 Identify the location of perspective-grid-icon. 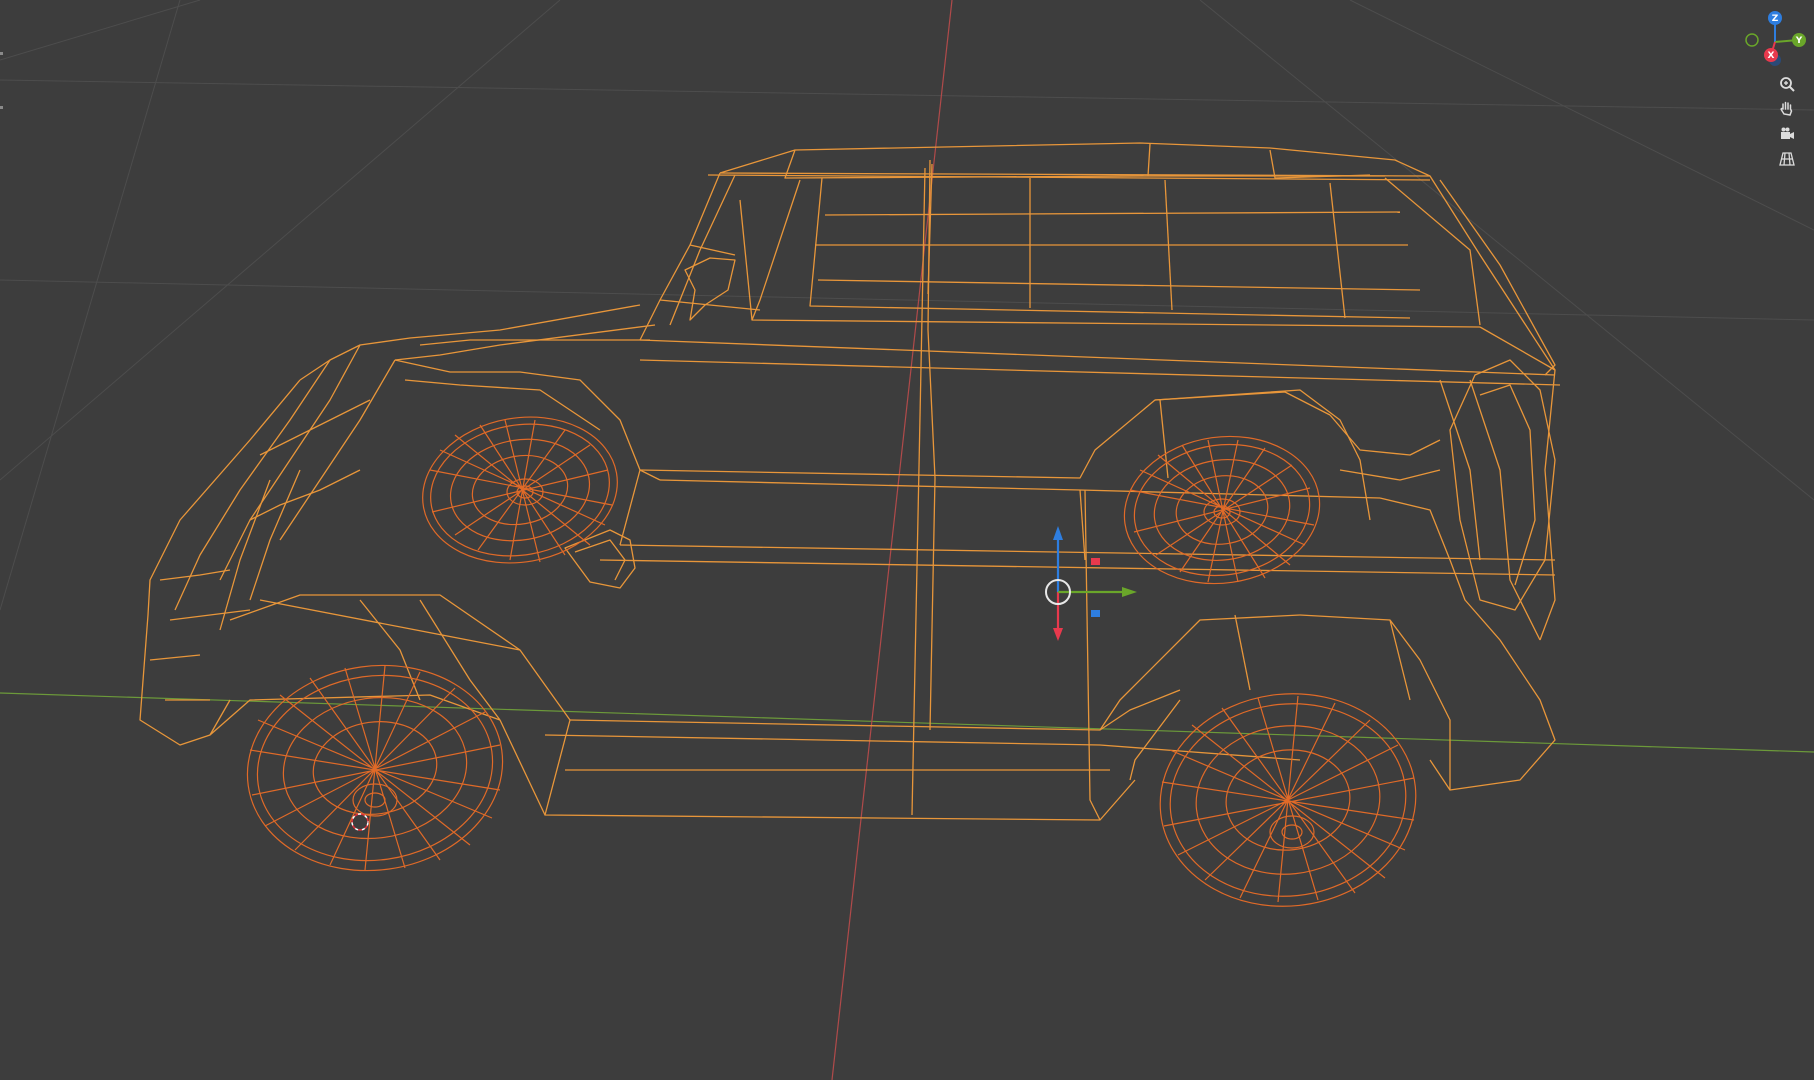
(1787, 159).